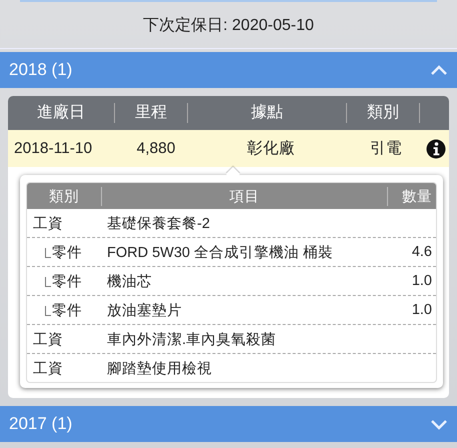  What do you see at coordinates (151, 113) in the screenshot?
I see `column-header: 里程` at bounding box center [151, 113].